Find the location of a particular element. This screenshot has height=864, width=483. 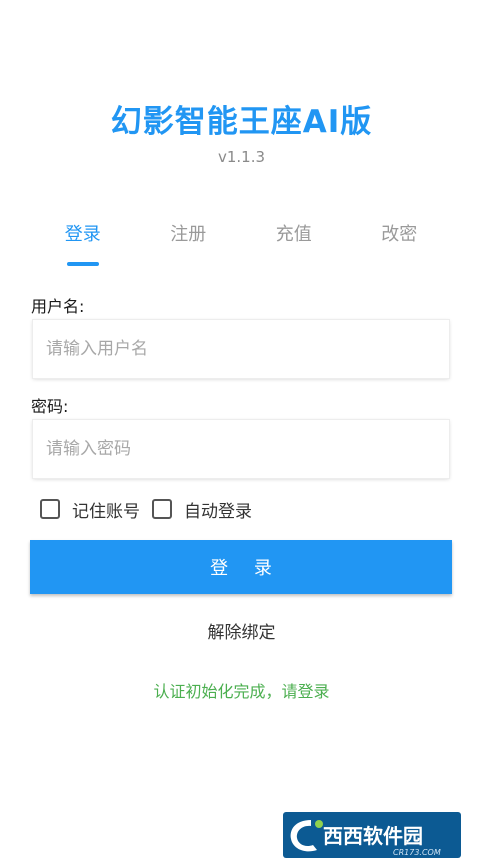

unbind-link: 解除绑定 is located at coordinates (241, 630).